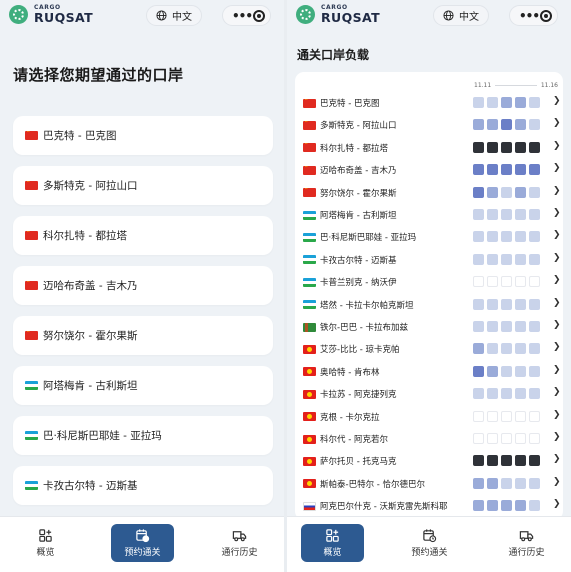  Describe the element at coordinates (143, 285) in the screenshot. I see `crossing-card: 迈哈布奇盖 - 吉木乃` at that location.